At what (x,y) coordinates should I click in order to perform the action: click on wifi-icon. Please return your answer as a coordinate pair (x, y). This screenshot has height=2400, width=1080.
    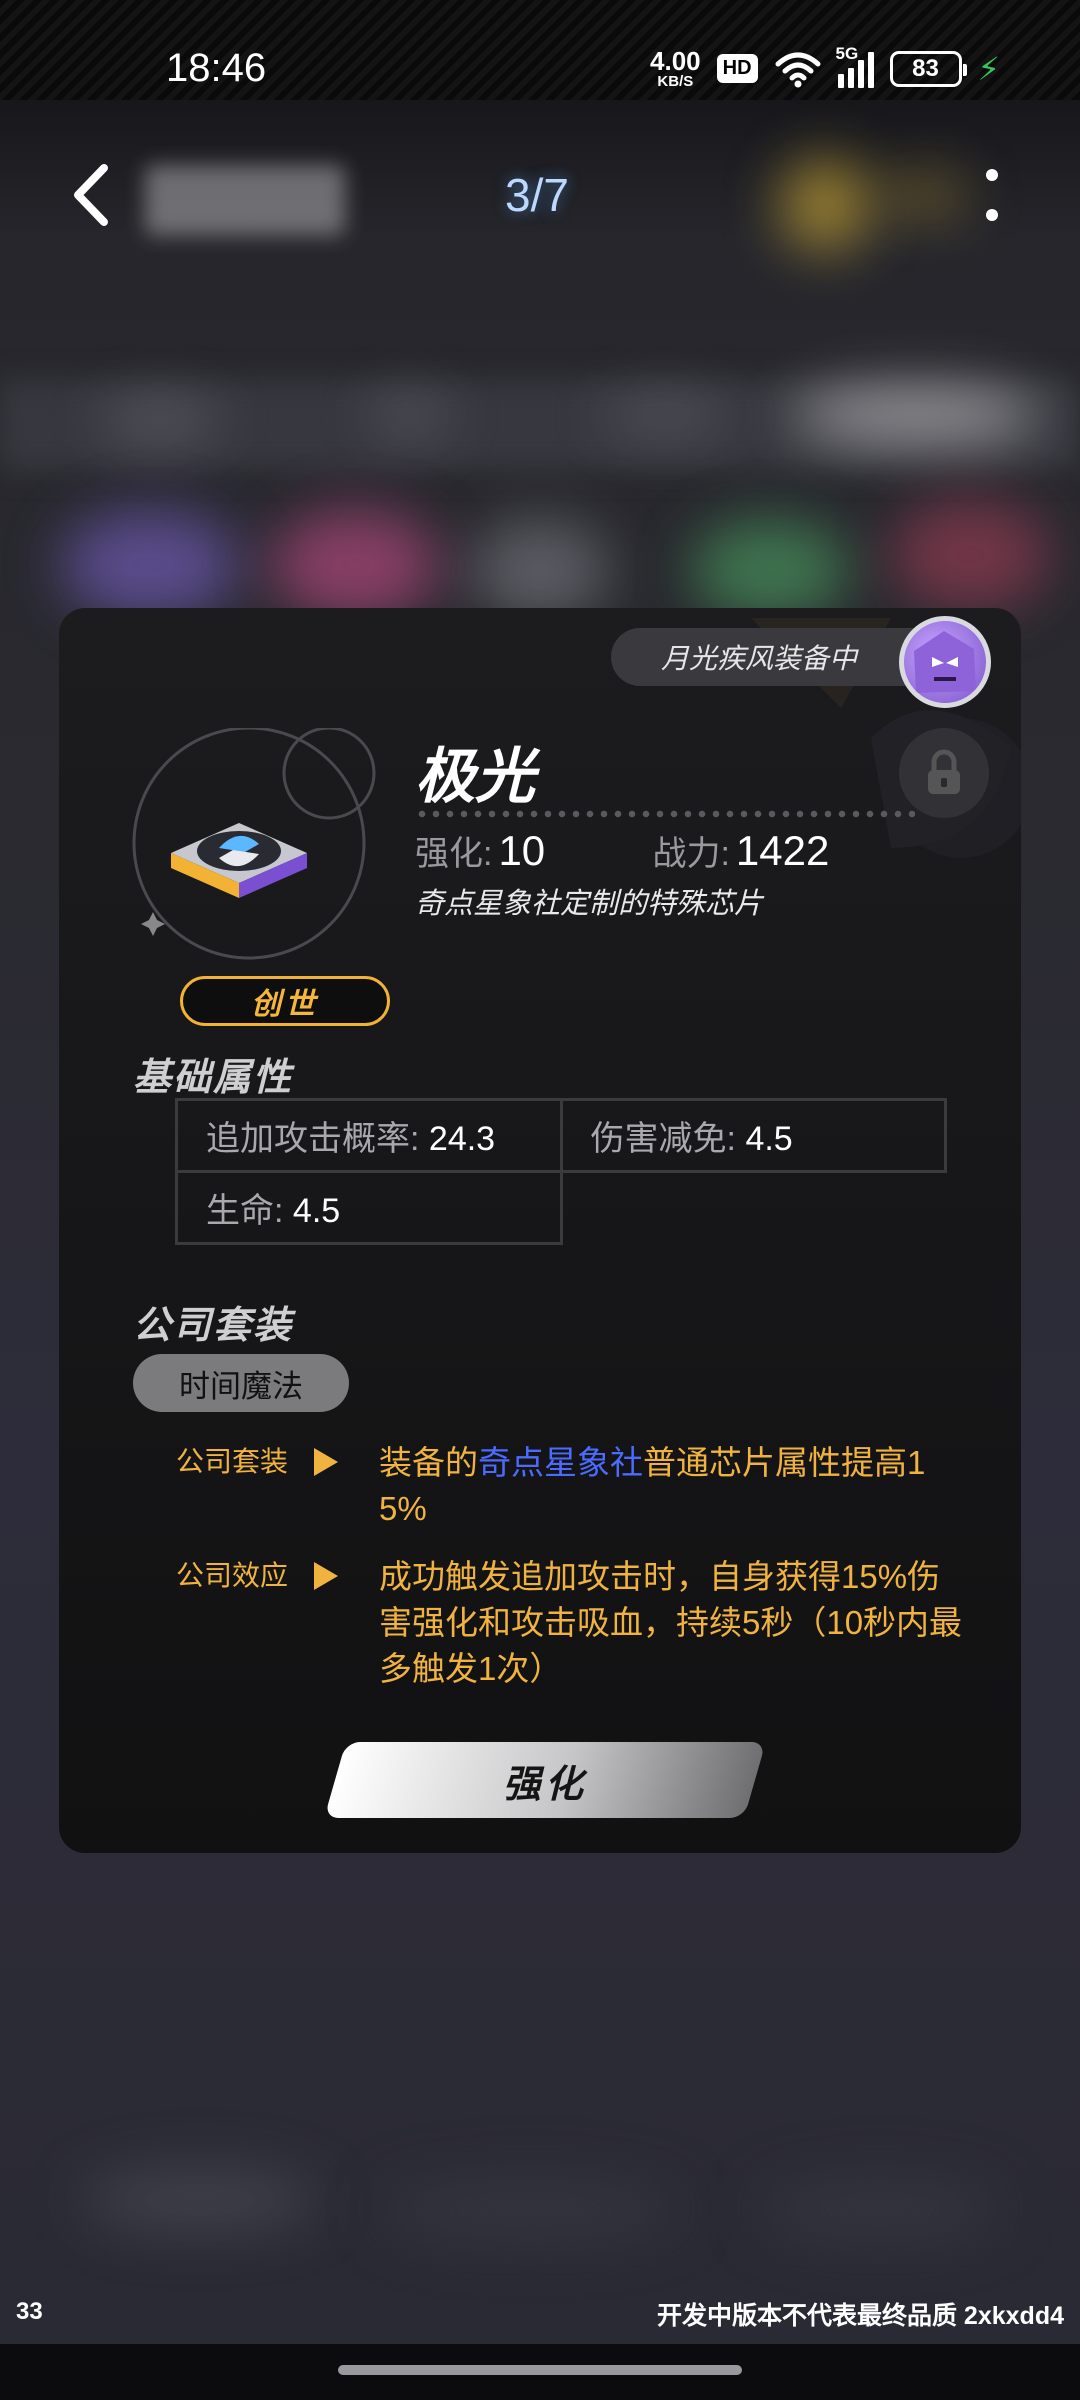
    Looking at the image, I should click on (798, 69).